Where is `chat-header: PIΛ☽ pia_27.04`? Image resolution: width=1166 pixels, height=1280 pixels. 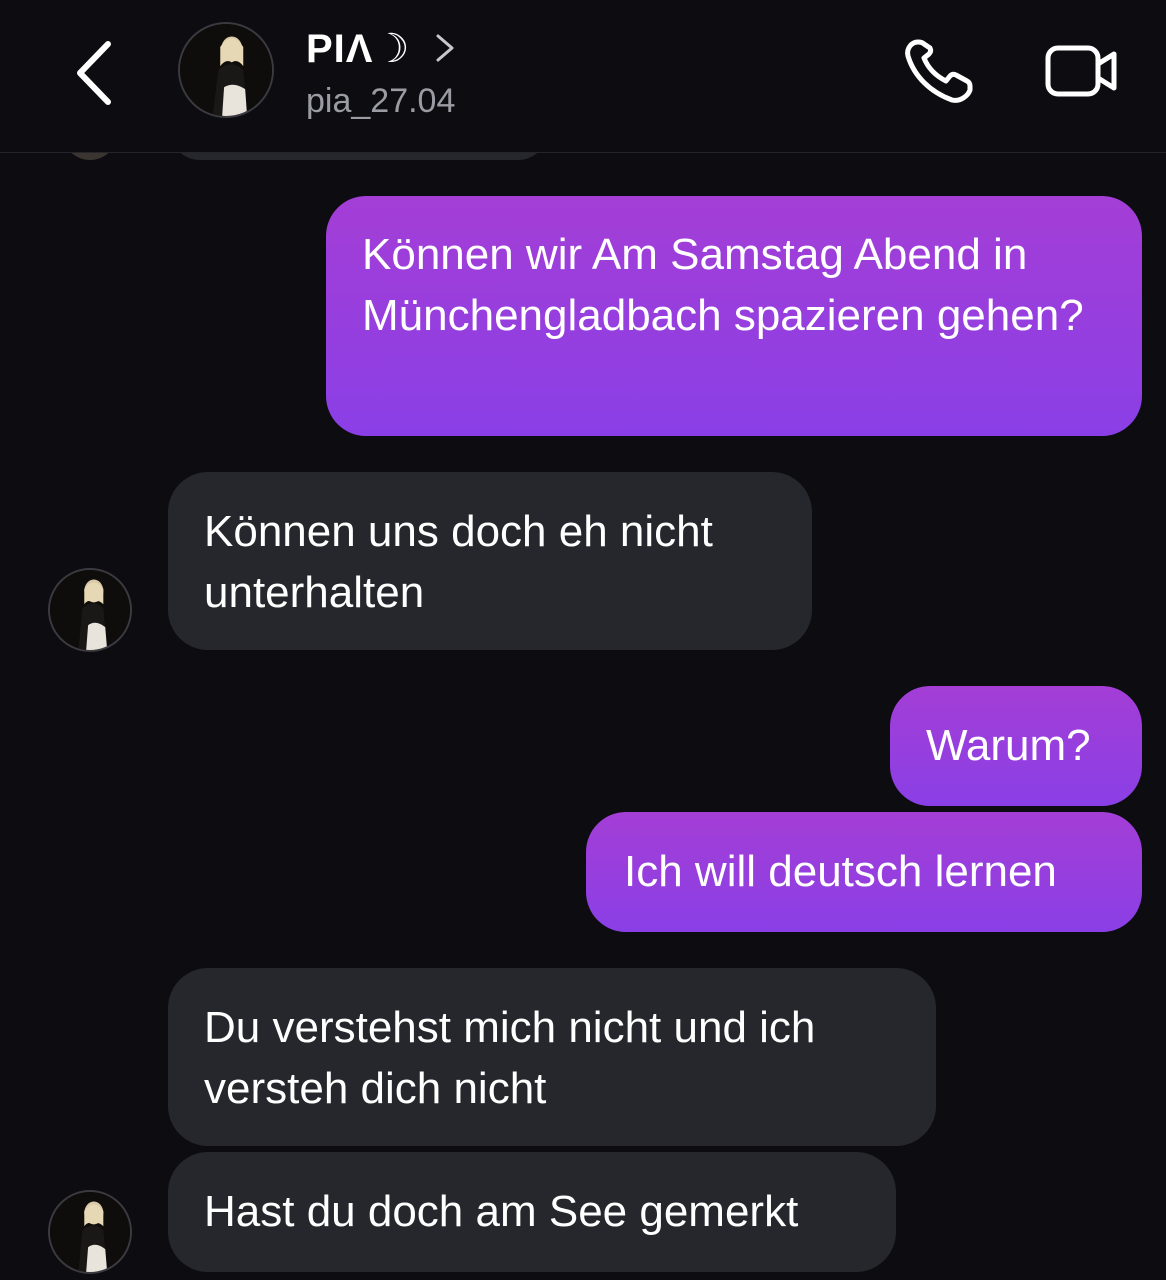 chat-header: PIΛ☽ pia_27.04 is located at coordinates (583, 76).